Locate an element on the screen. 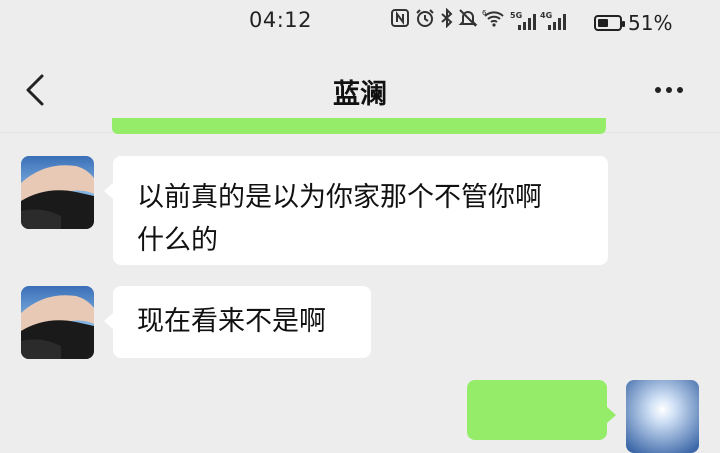 The width and height of the screenshot is (720, 453). status-icons: 6 5G 4G is located at coordinates (478, 21).